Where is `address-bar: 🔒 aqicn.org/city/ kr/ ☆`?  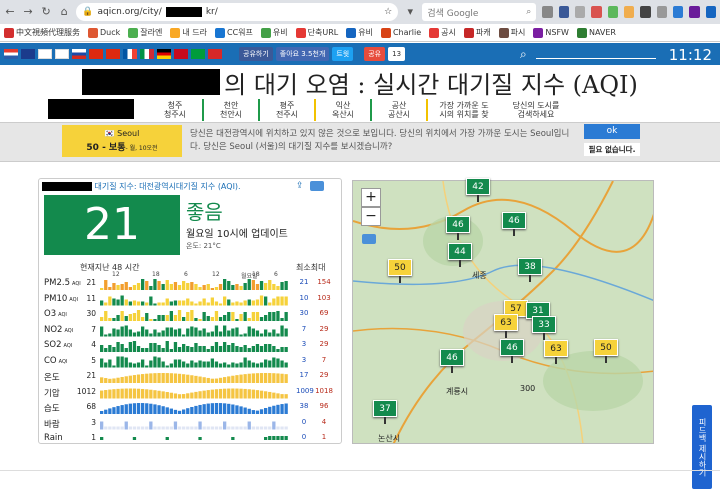
address-bar: 🔒 aqicn.org/city/ kr/ ☆ is located at coordinates (237, 12).